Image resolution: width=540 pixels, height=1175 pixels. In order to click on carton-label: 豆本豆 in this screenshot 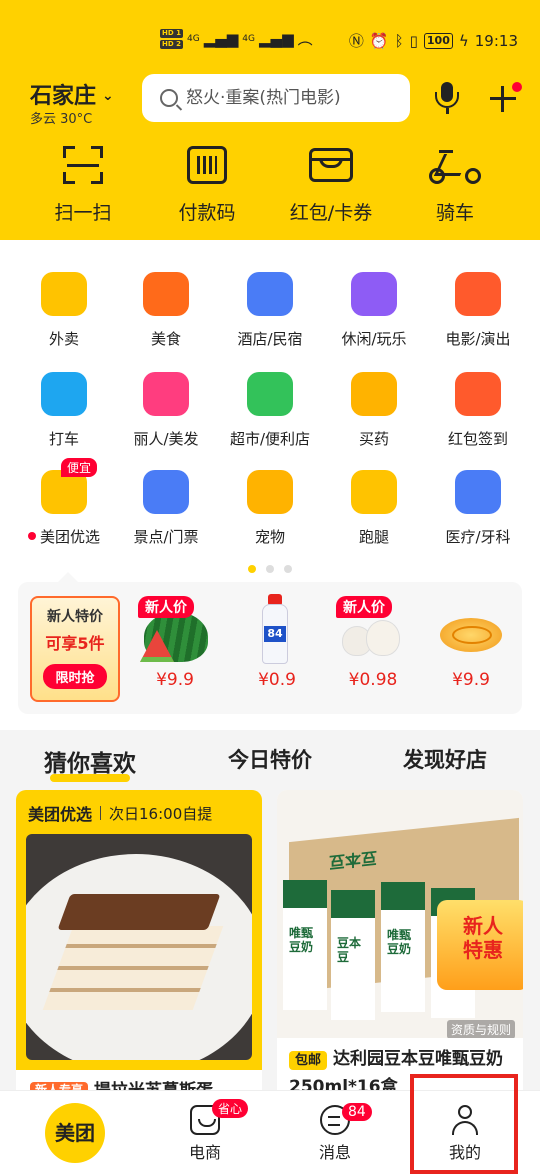, I will do `click(349, 950)`.